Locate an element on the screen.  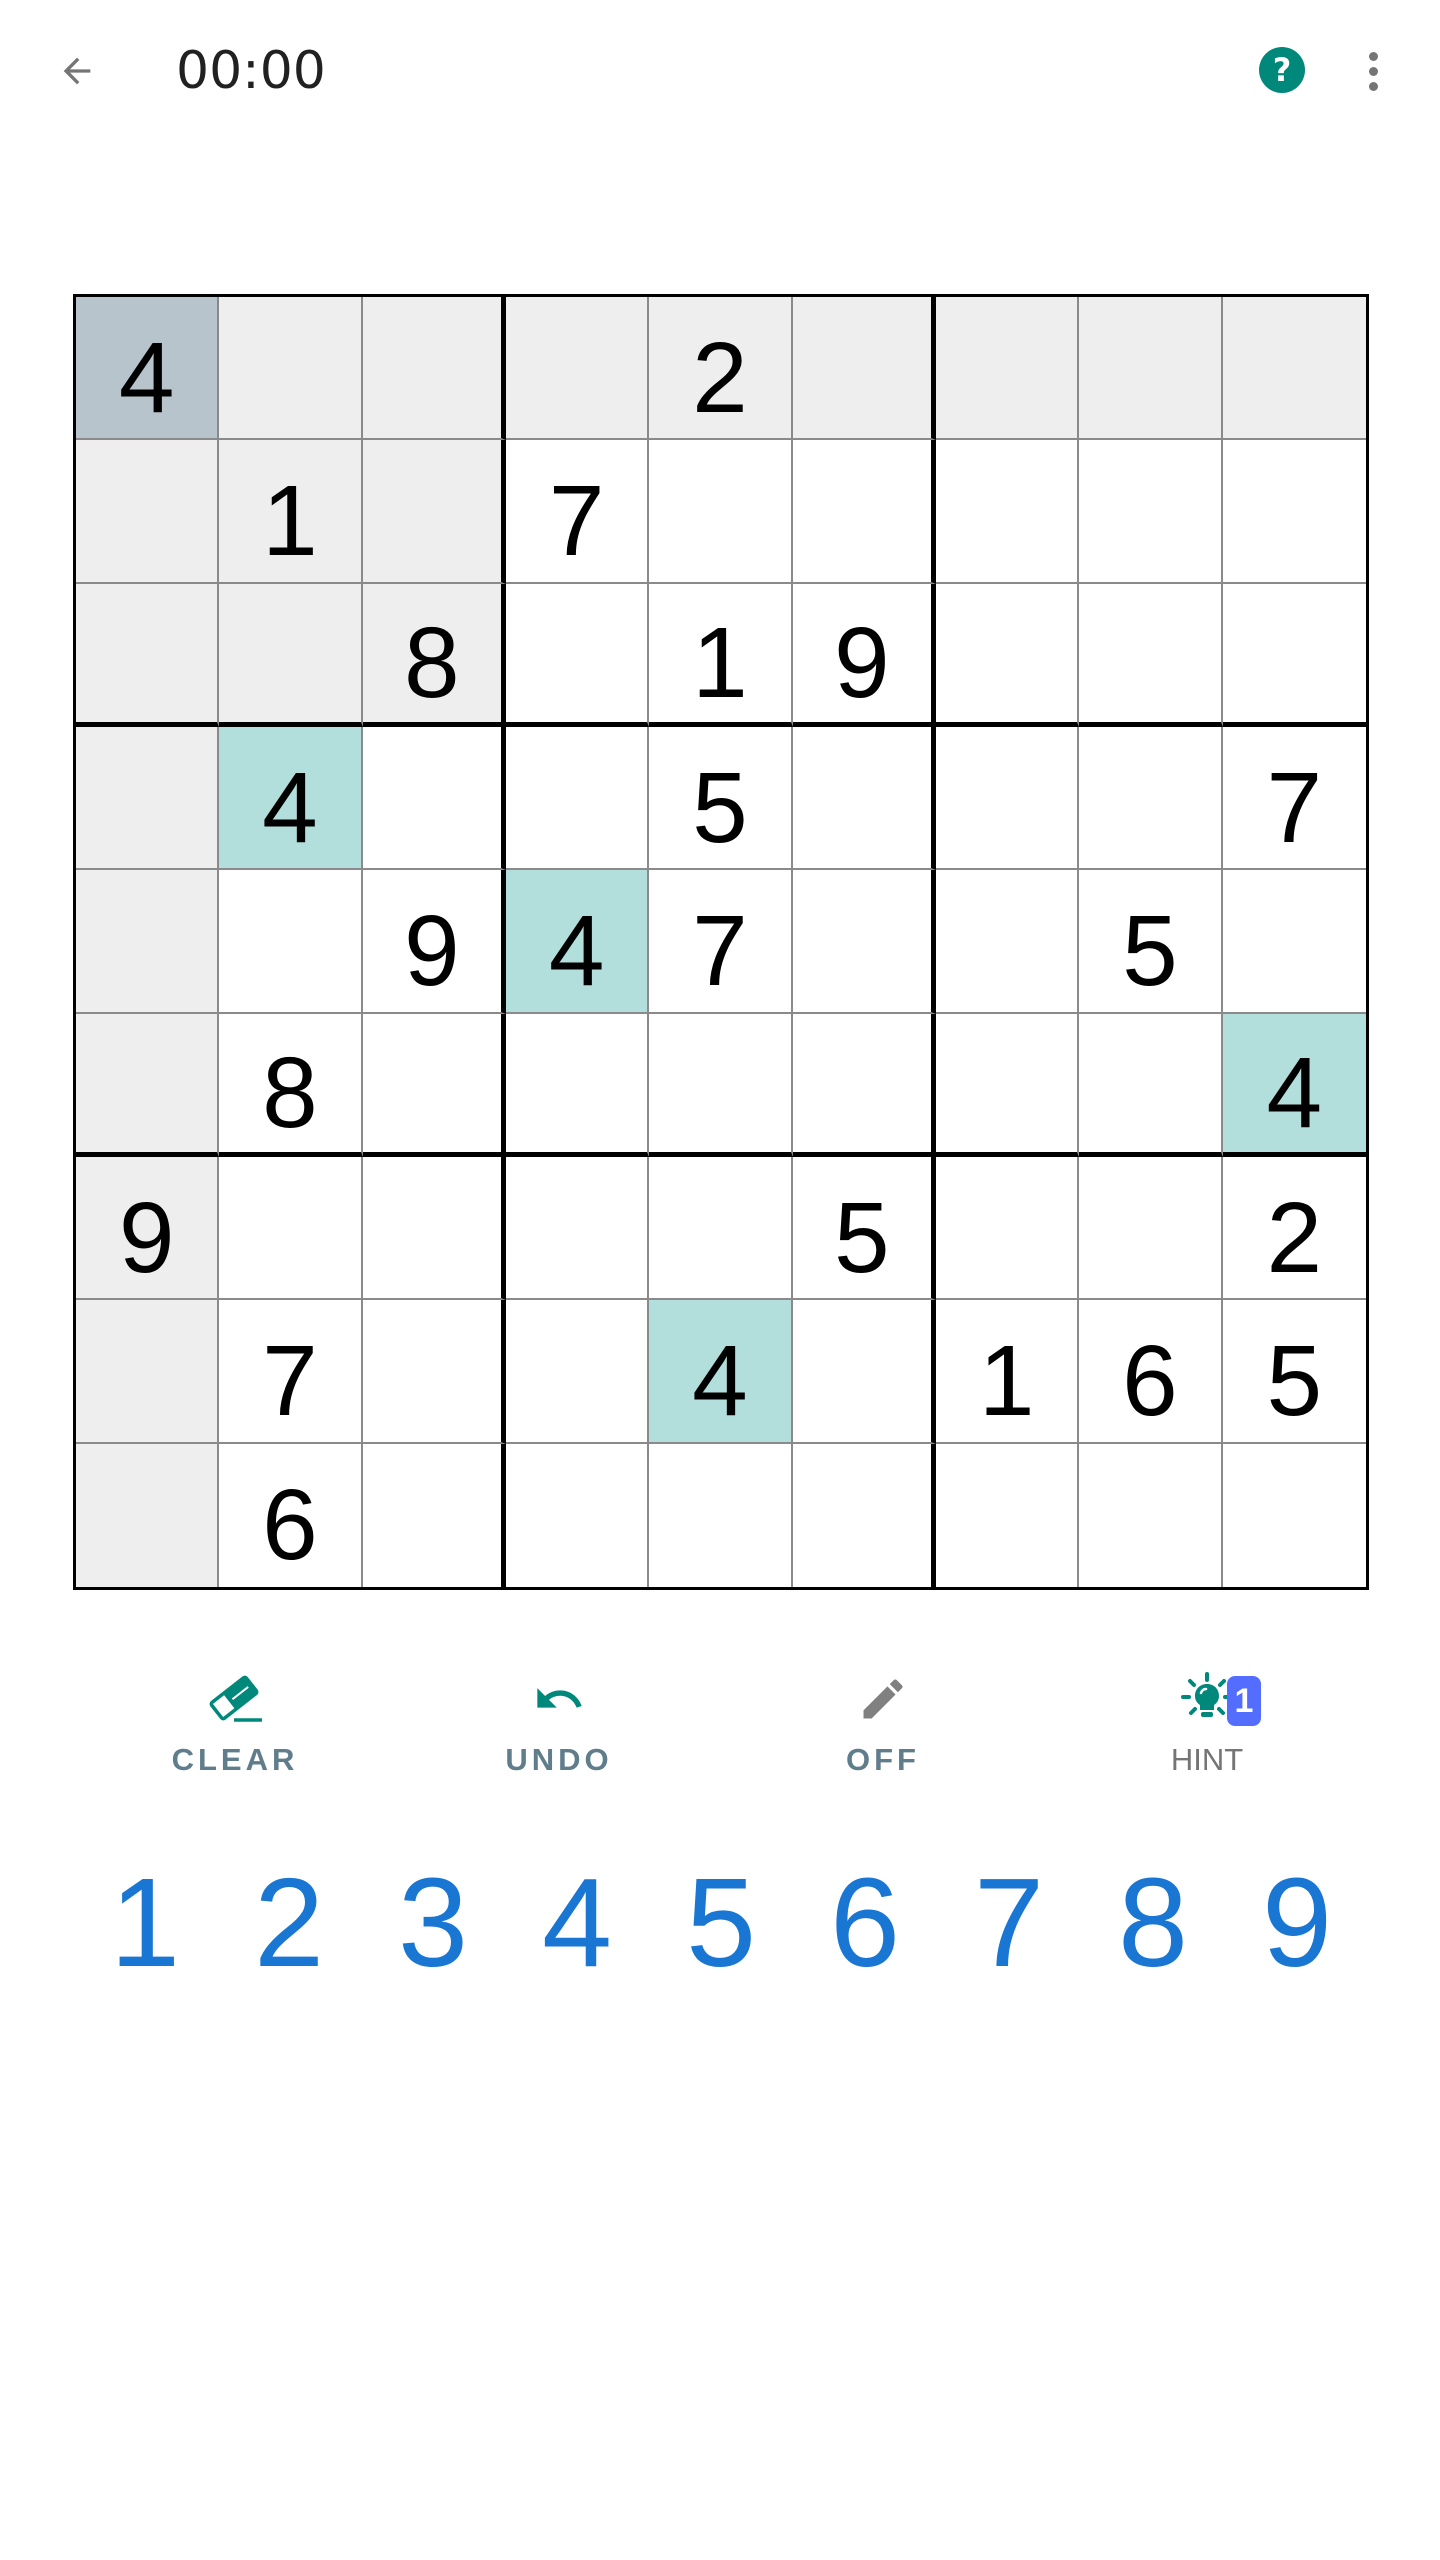
board-cell-r6c1 is located at coordinates (148, 1085).